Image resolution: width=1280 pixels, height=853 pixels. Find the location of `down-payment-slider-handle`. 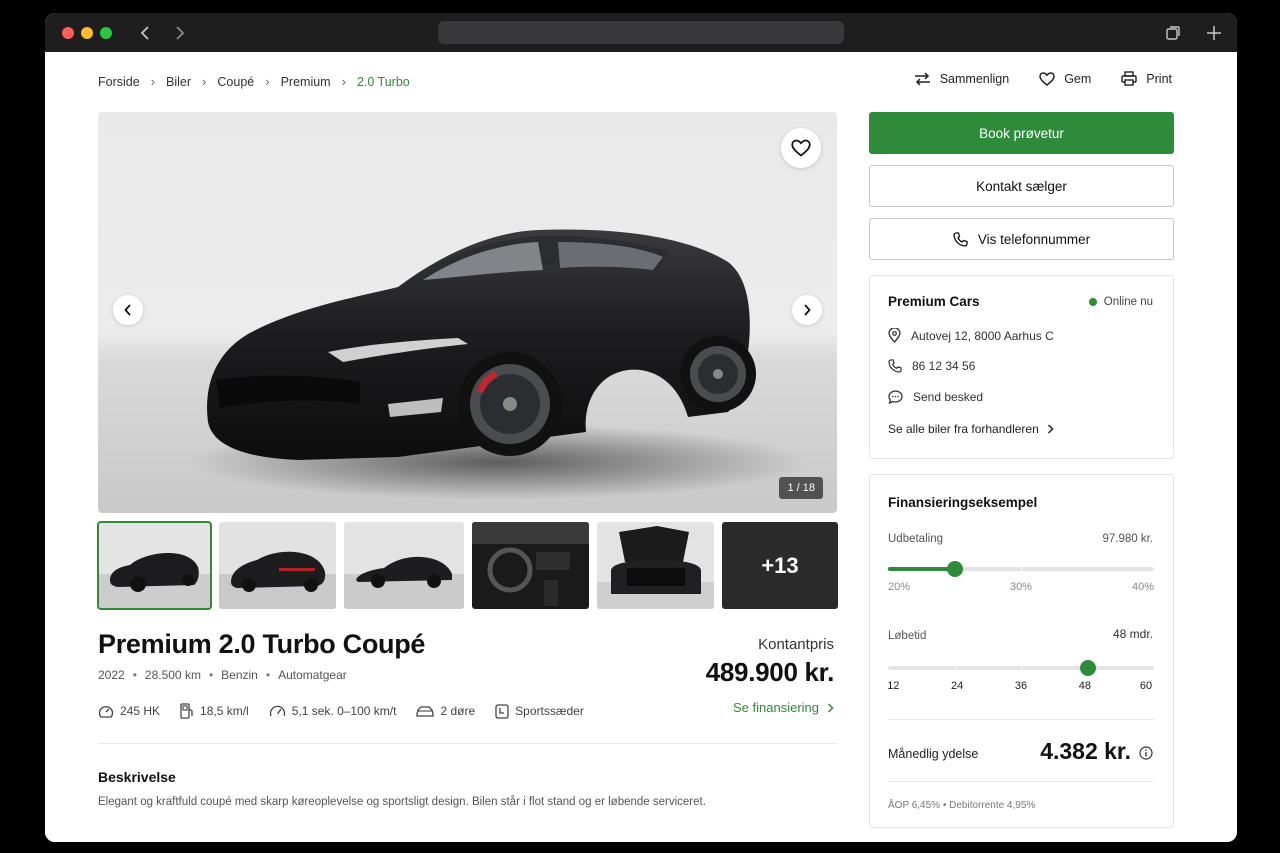

down-payment-slider-handle is located at coordinates (954, 569).